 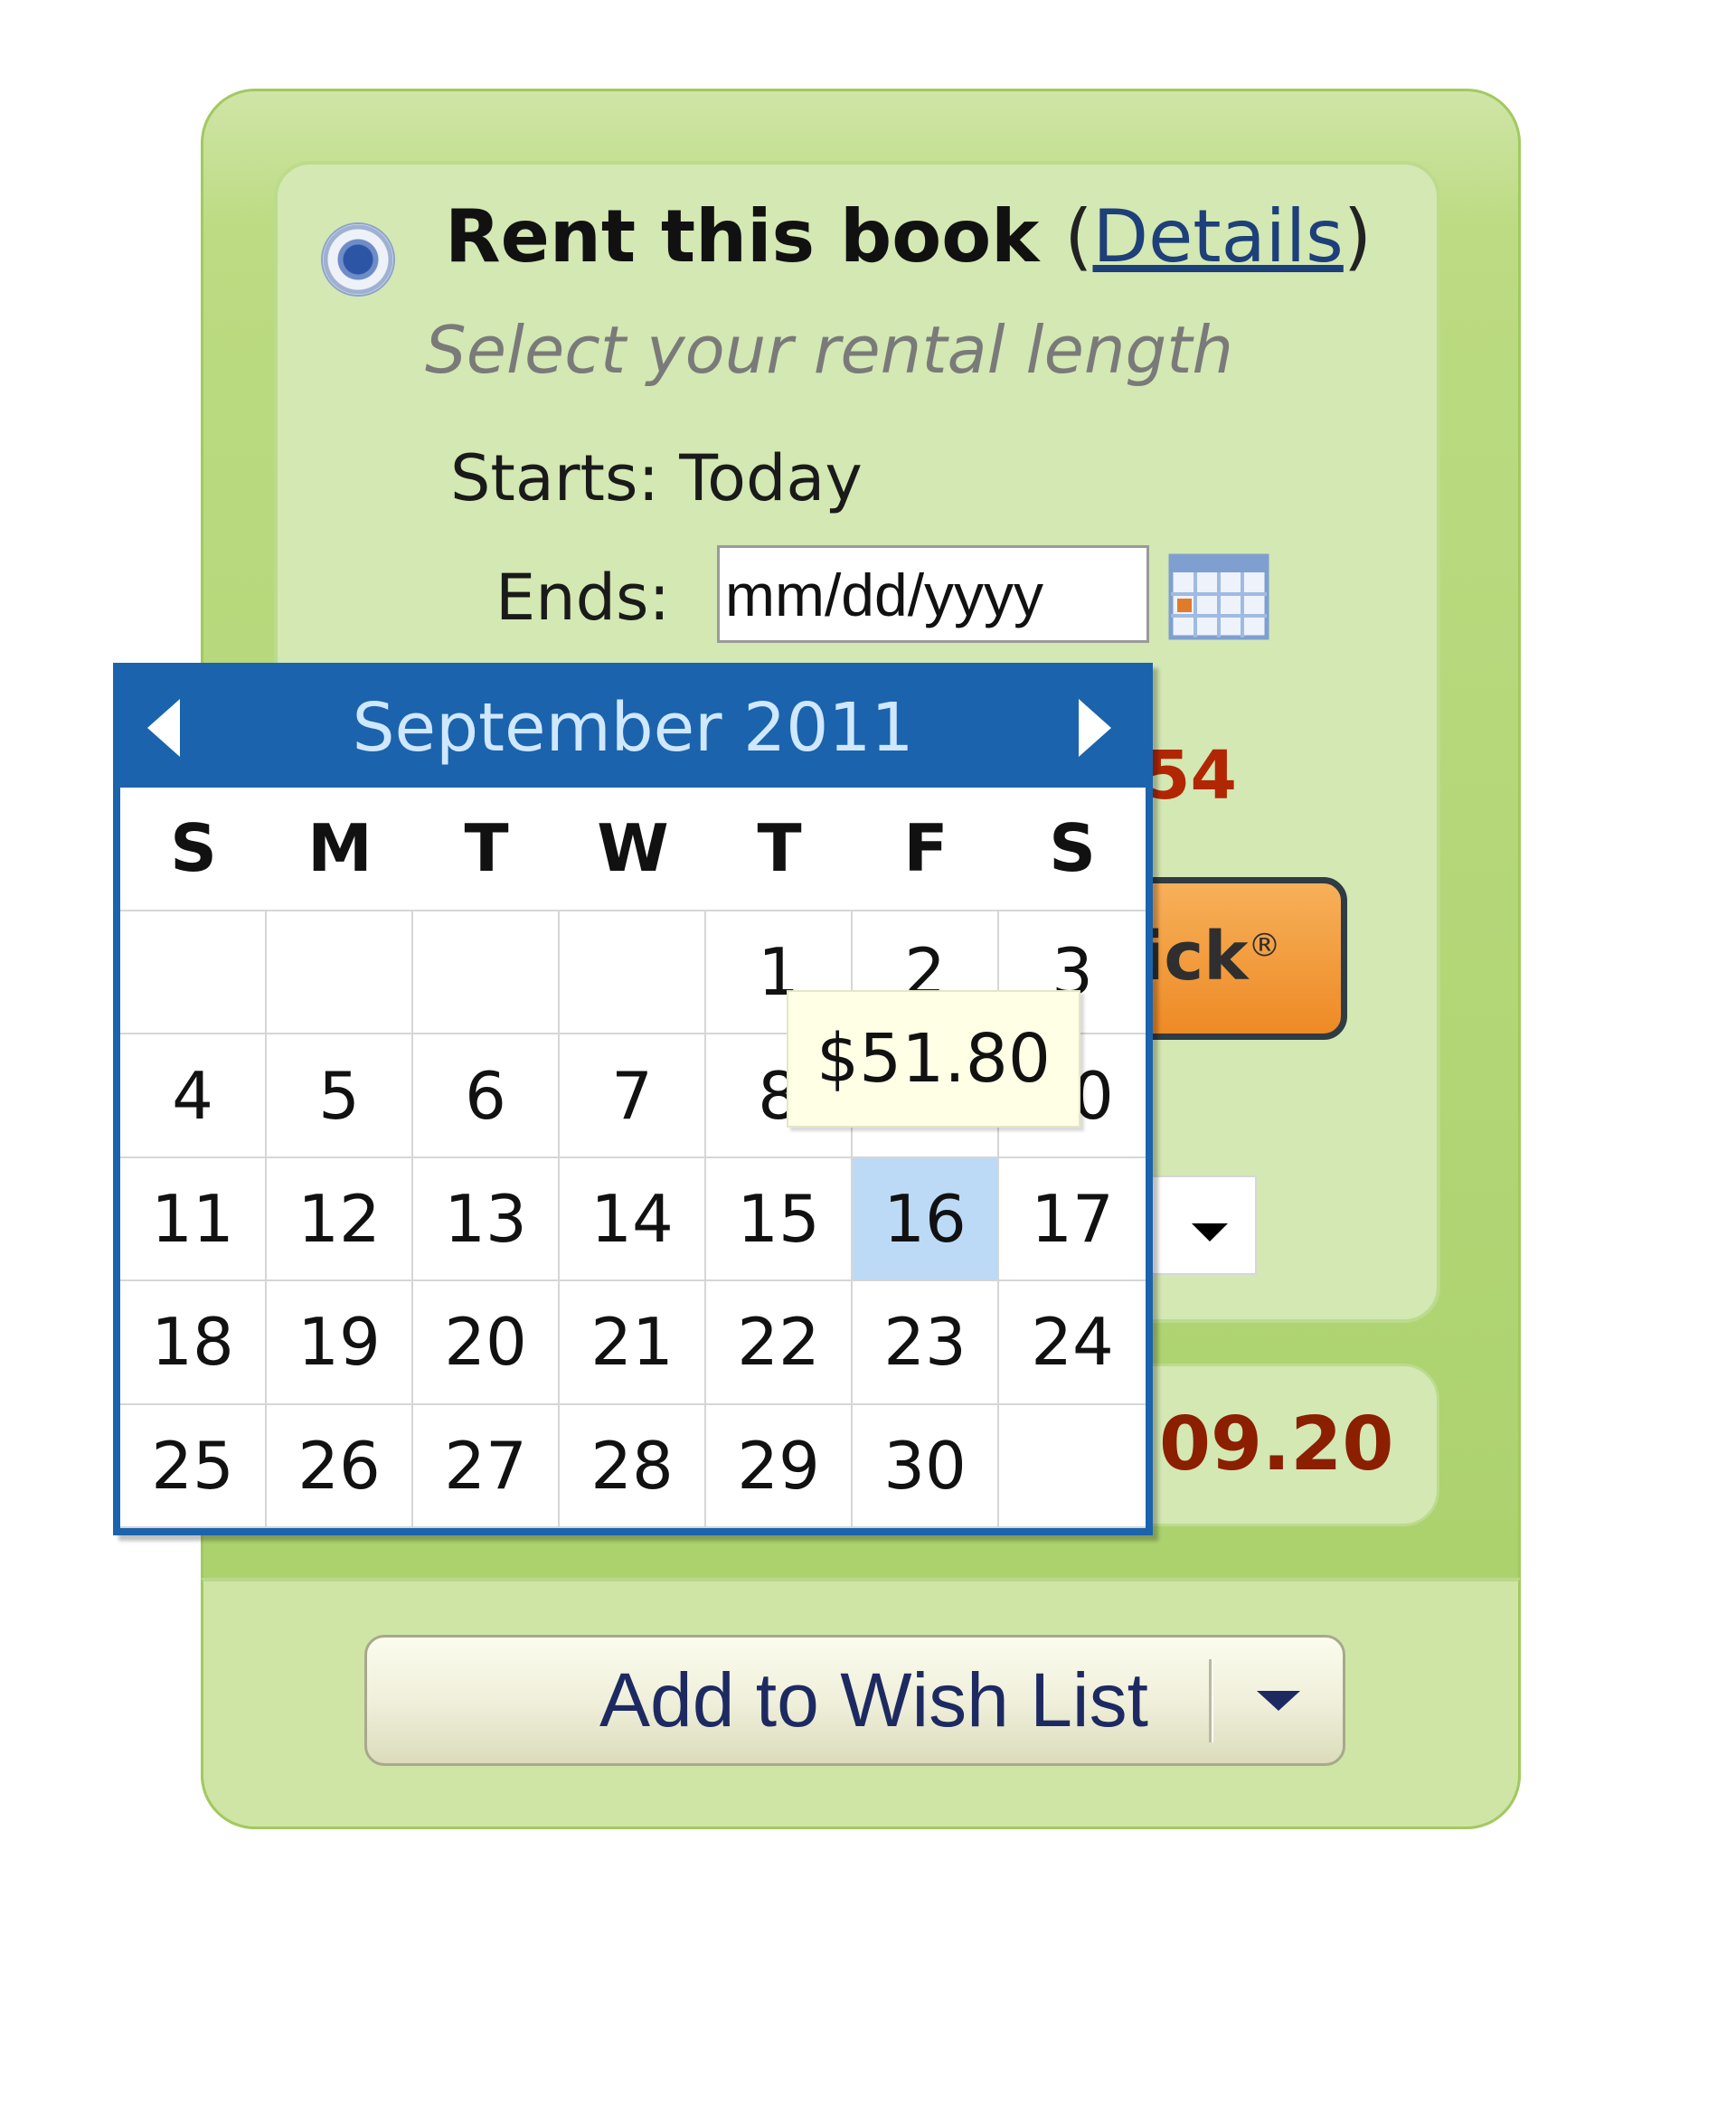 What do you see at coordinates (1095, 728) in the screenshot?
I see `chevron-right-icon` at bounding box center [1095, 728].